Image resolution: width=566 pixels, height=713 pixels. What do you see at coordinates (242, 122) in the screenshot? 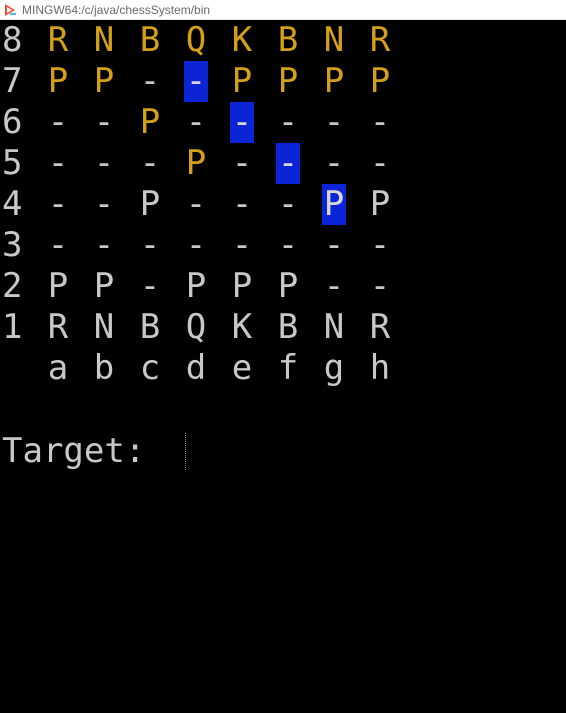
I see `square-e6-highlighted: -` at bounding box center [242, 122].